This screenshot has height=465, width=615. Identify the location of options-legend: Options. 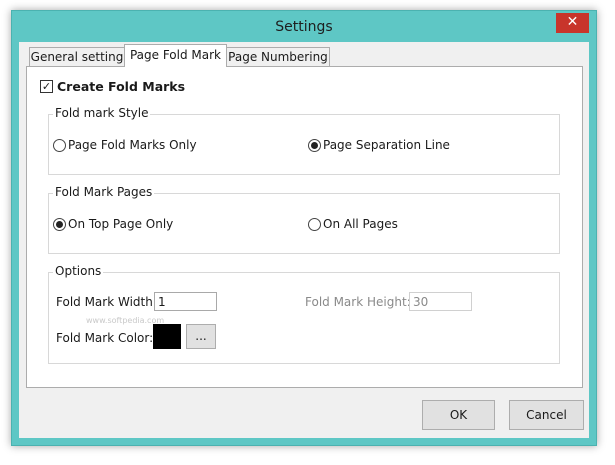
(78, 271).